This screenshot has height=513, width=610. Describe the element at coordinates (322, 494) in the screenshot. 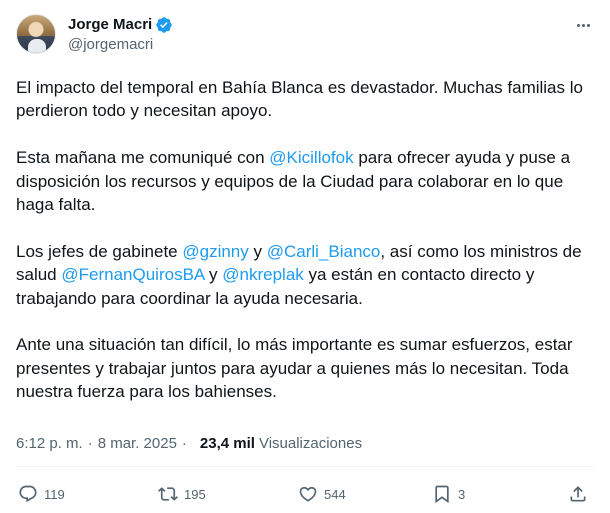

I see `like-button: 544` at that location.